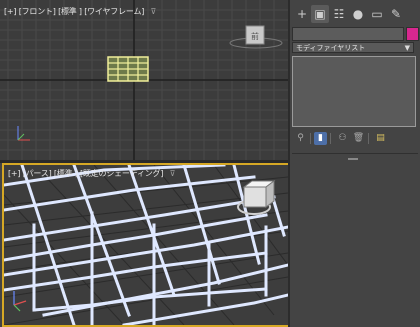 The image size is (420, 327). I want to click on modifier-stack-toolbar: ⚲ ▮ ⚇ 🗑 ▤, so click(355, 139).